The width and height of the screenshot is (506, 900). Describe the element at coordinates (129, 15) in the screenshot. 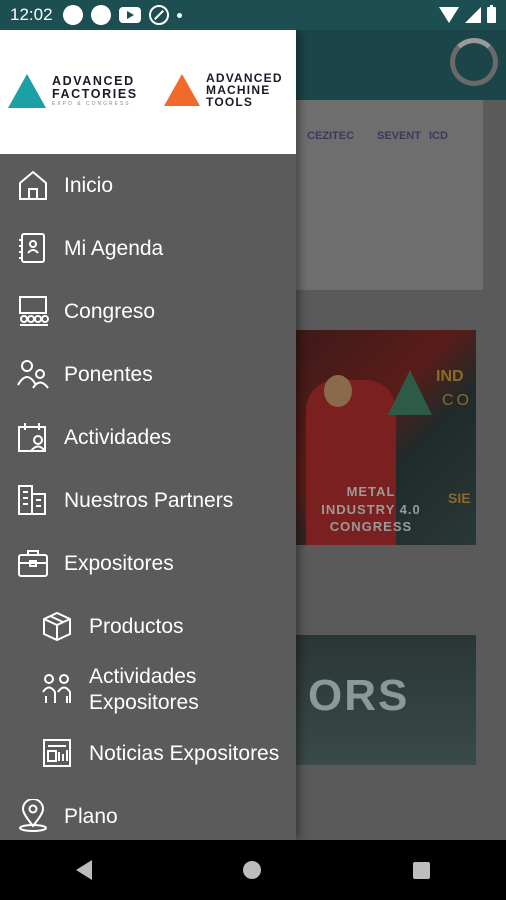

I see `youtube-icon` at that location.